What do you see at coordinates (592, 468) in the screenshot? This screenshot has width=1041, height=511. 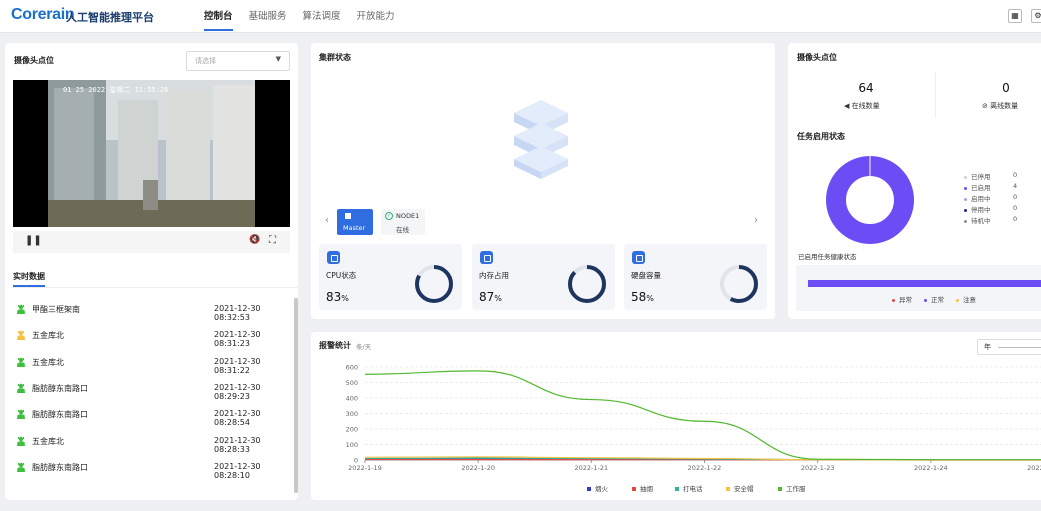 I see `x-tick-label: 2022-1-21` at bounding box center [592, 468].